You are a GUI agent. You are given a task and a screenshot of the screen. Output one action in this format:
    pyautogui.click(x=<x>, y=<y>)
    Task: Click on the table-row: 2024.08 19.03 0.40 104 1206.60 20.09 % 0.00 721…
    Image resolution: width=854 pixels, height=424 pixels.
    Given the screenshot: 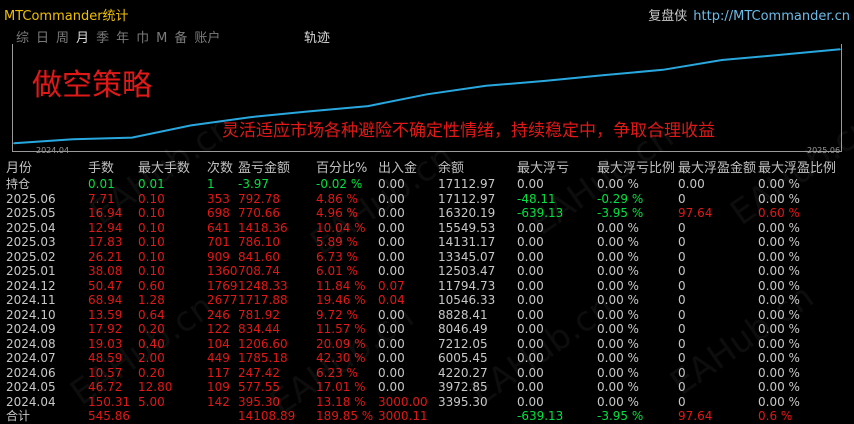 What is the action you would take?
    pyautogui.click(x=427, y=344)
    